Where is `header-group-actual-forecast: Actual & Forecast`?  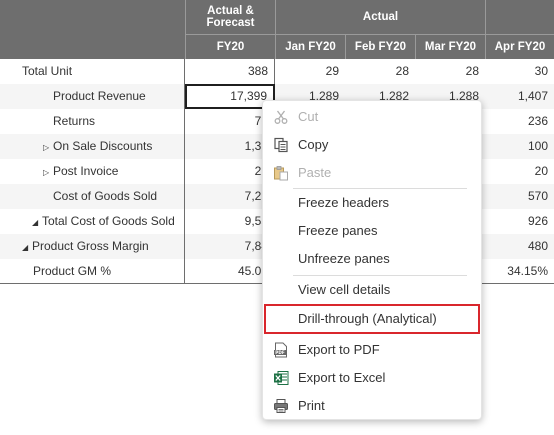
header-group-actual-forecast: Actual & Forecast is located at coordinates (230, 17).